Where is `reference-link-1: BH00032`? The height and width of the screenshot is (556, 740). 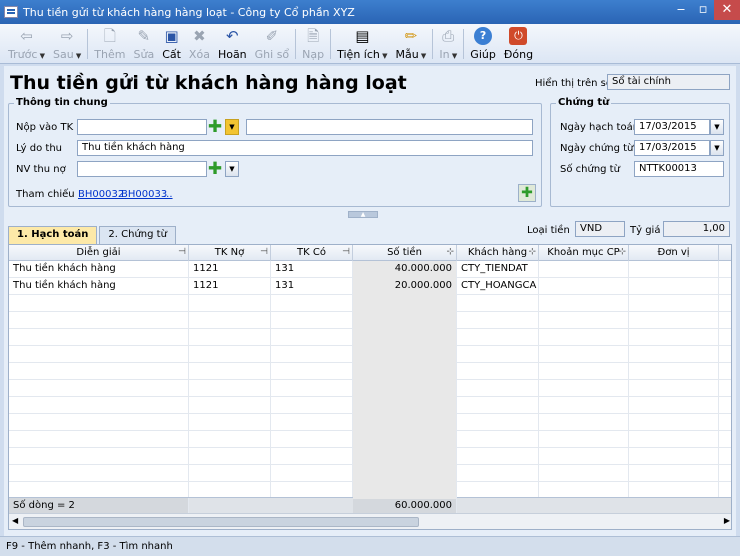
reference-link-1: BH00032 is located at coordinates (101, 194).